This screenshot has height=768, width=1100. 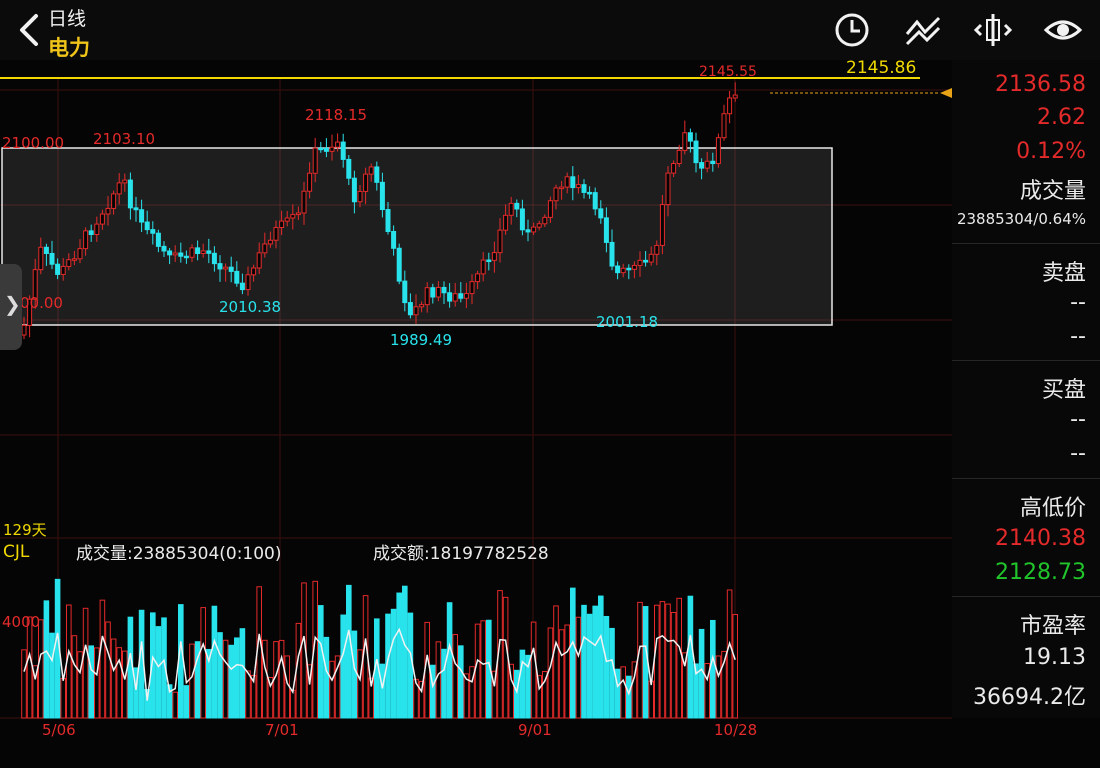 What do you see at coordinates (1052, 626) in the screenshot?
I see `pe-label: 市盈率` at bounding box center [1052, 626].